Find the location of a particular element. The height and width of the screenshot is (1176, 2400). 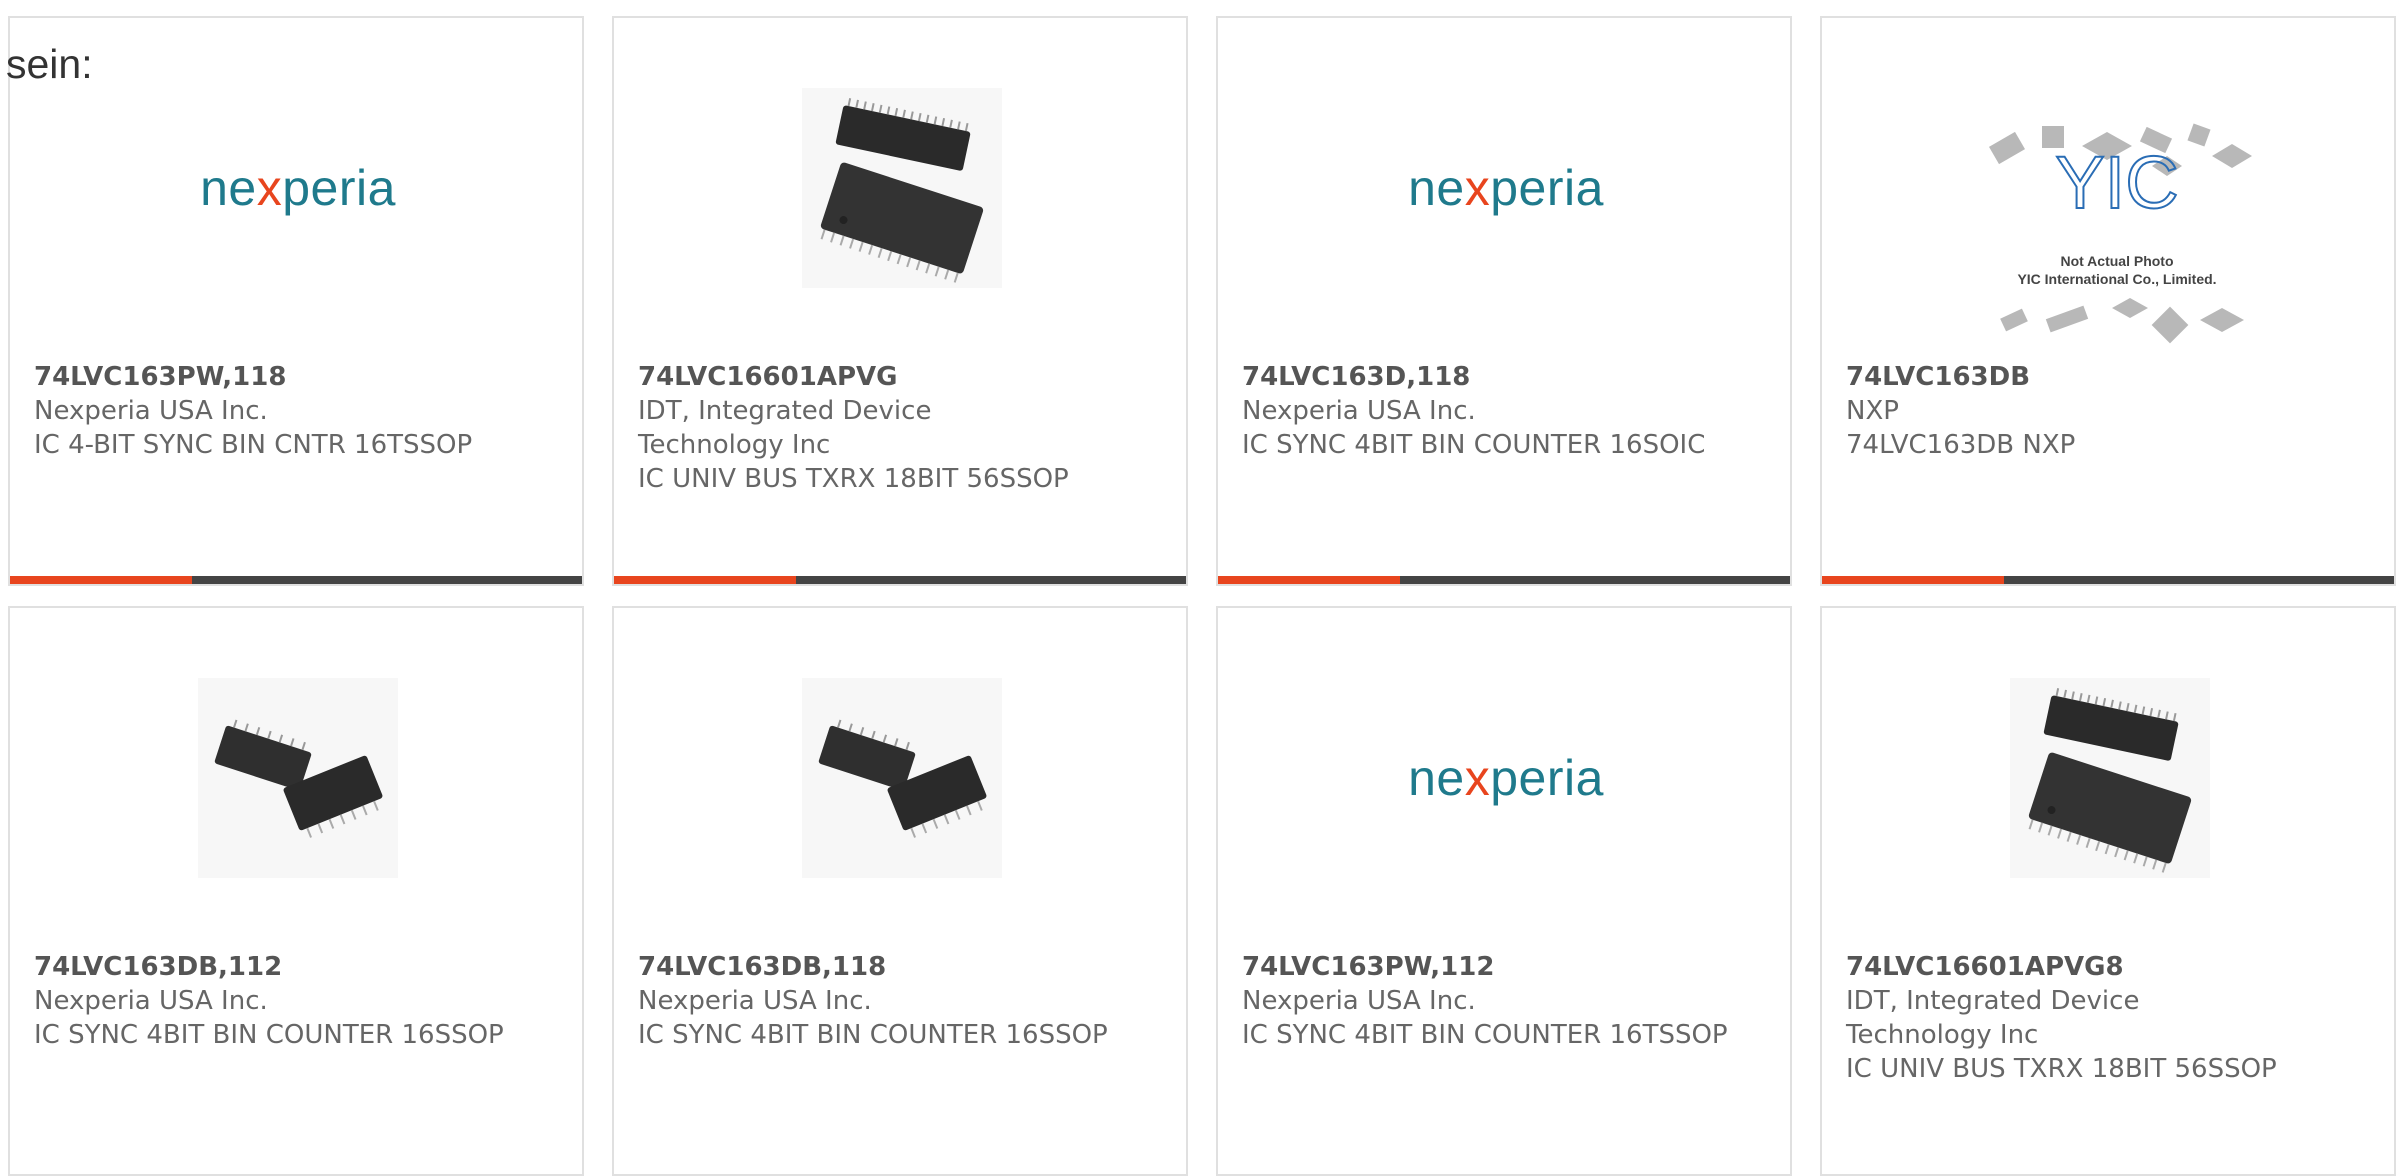

part-number: 74LVC163DB is located at coordinates (2110, 377).